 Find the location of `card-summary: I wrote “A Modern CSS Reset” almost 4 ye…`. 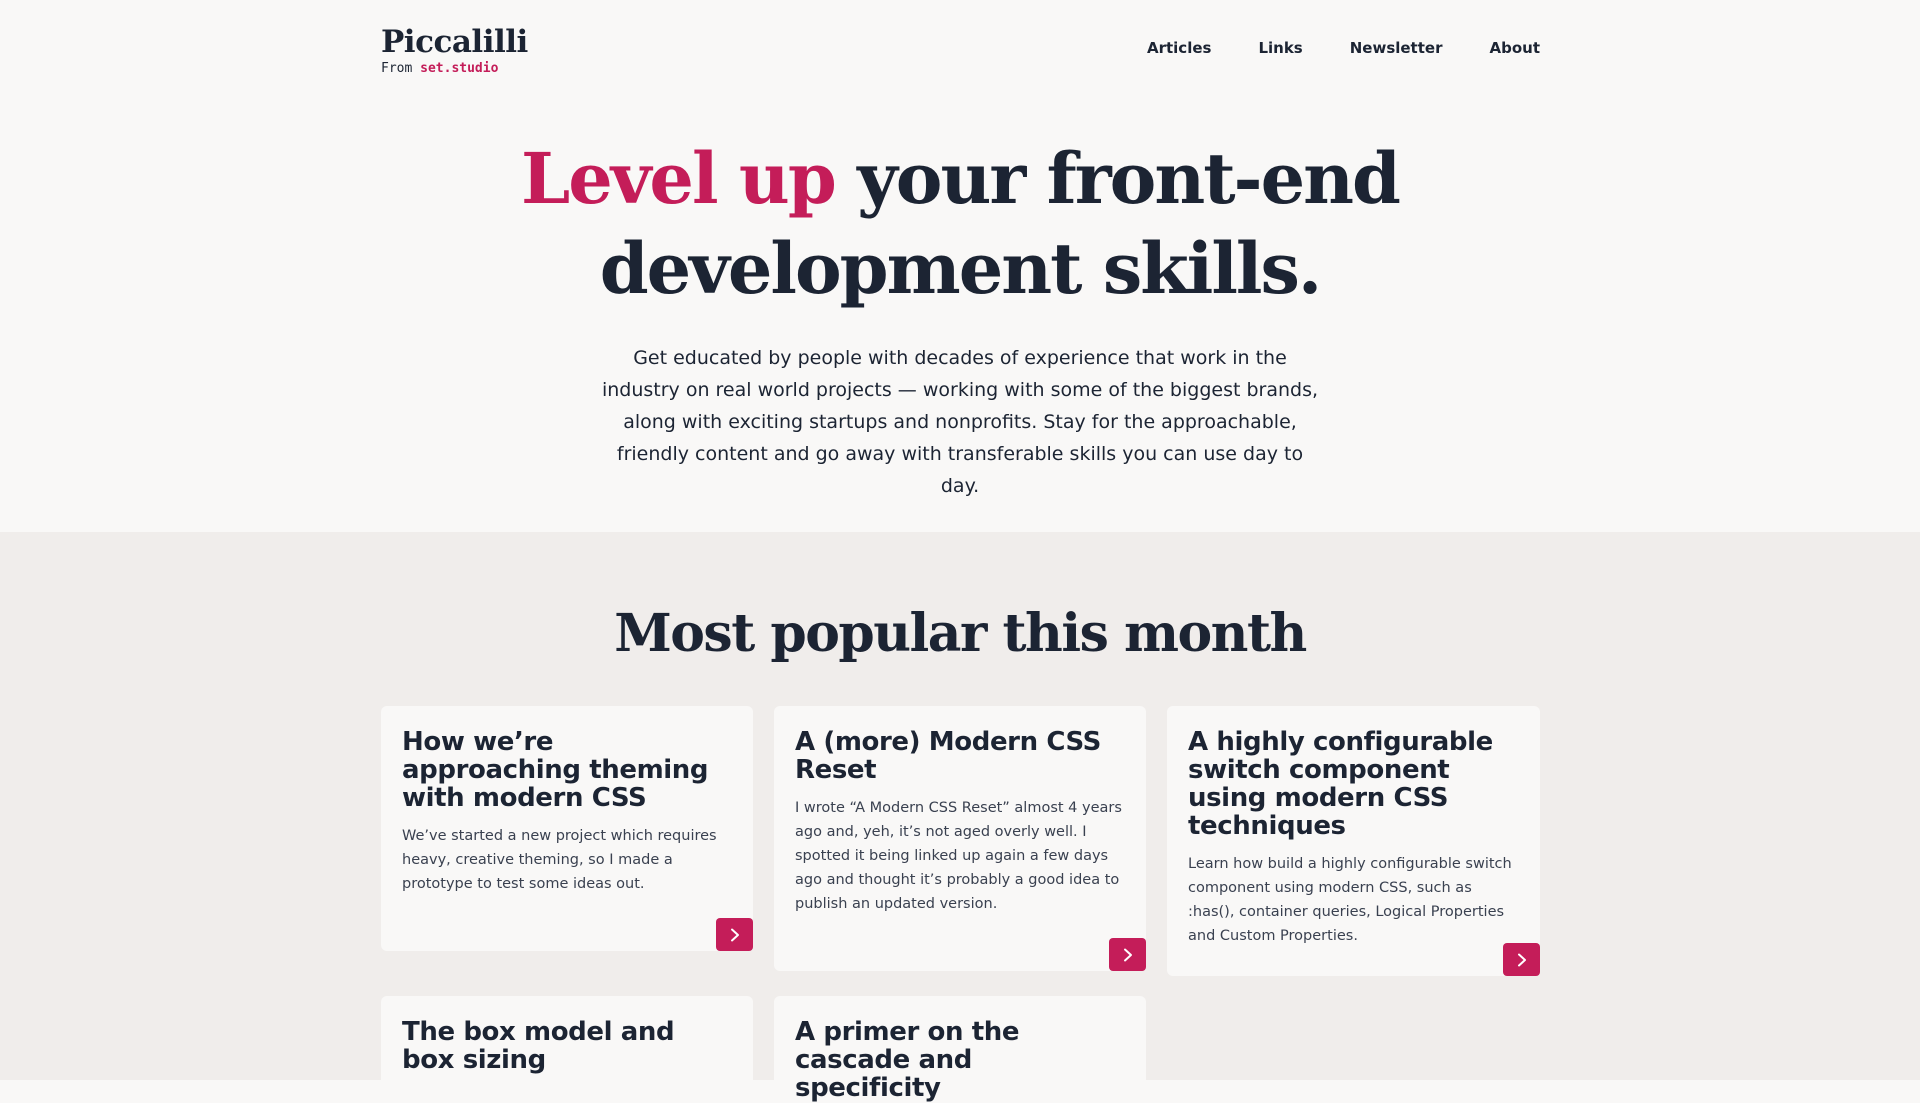

card-summary: I wrote “A Modern CSS Reset” almost 4 ye… is located at coordinates (958, 856).